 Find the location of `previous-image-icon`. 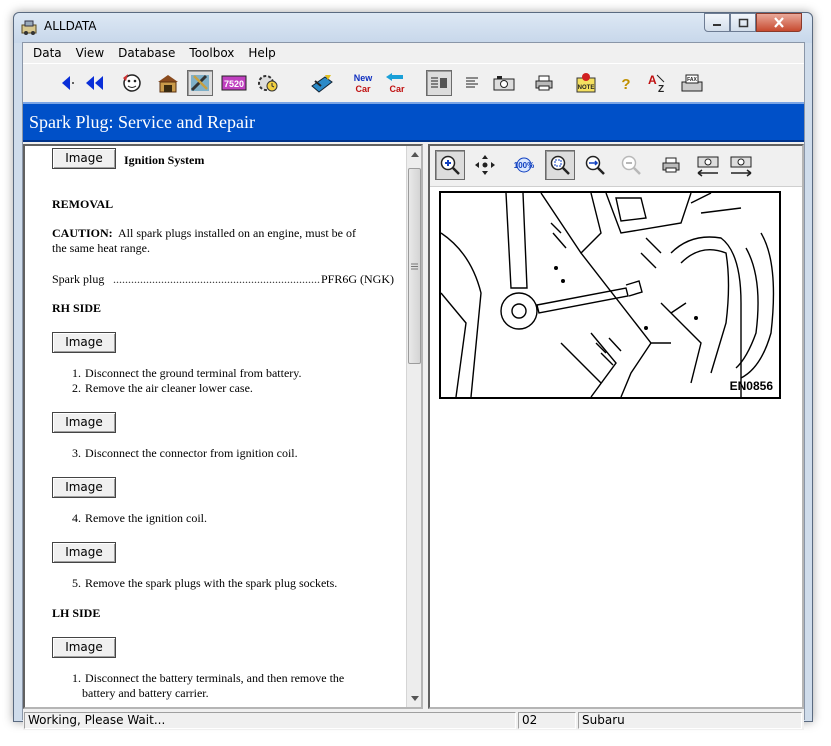

previous-image-icon is located at coordinates (708, 166).